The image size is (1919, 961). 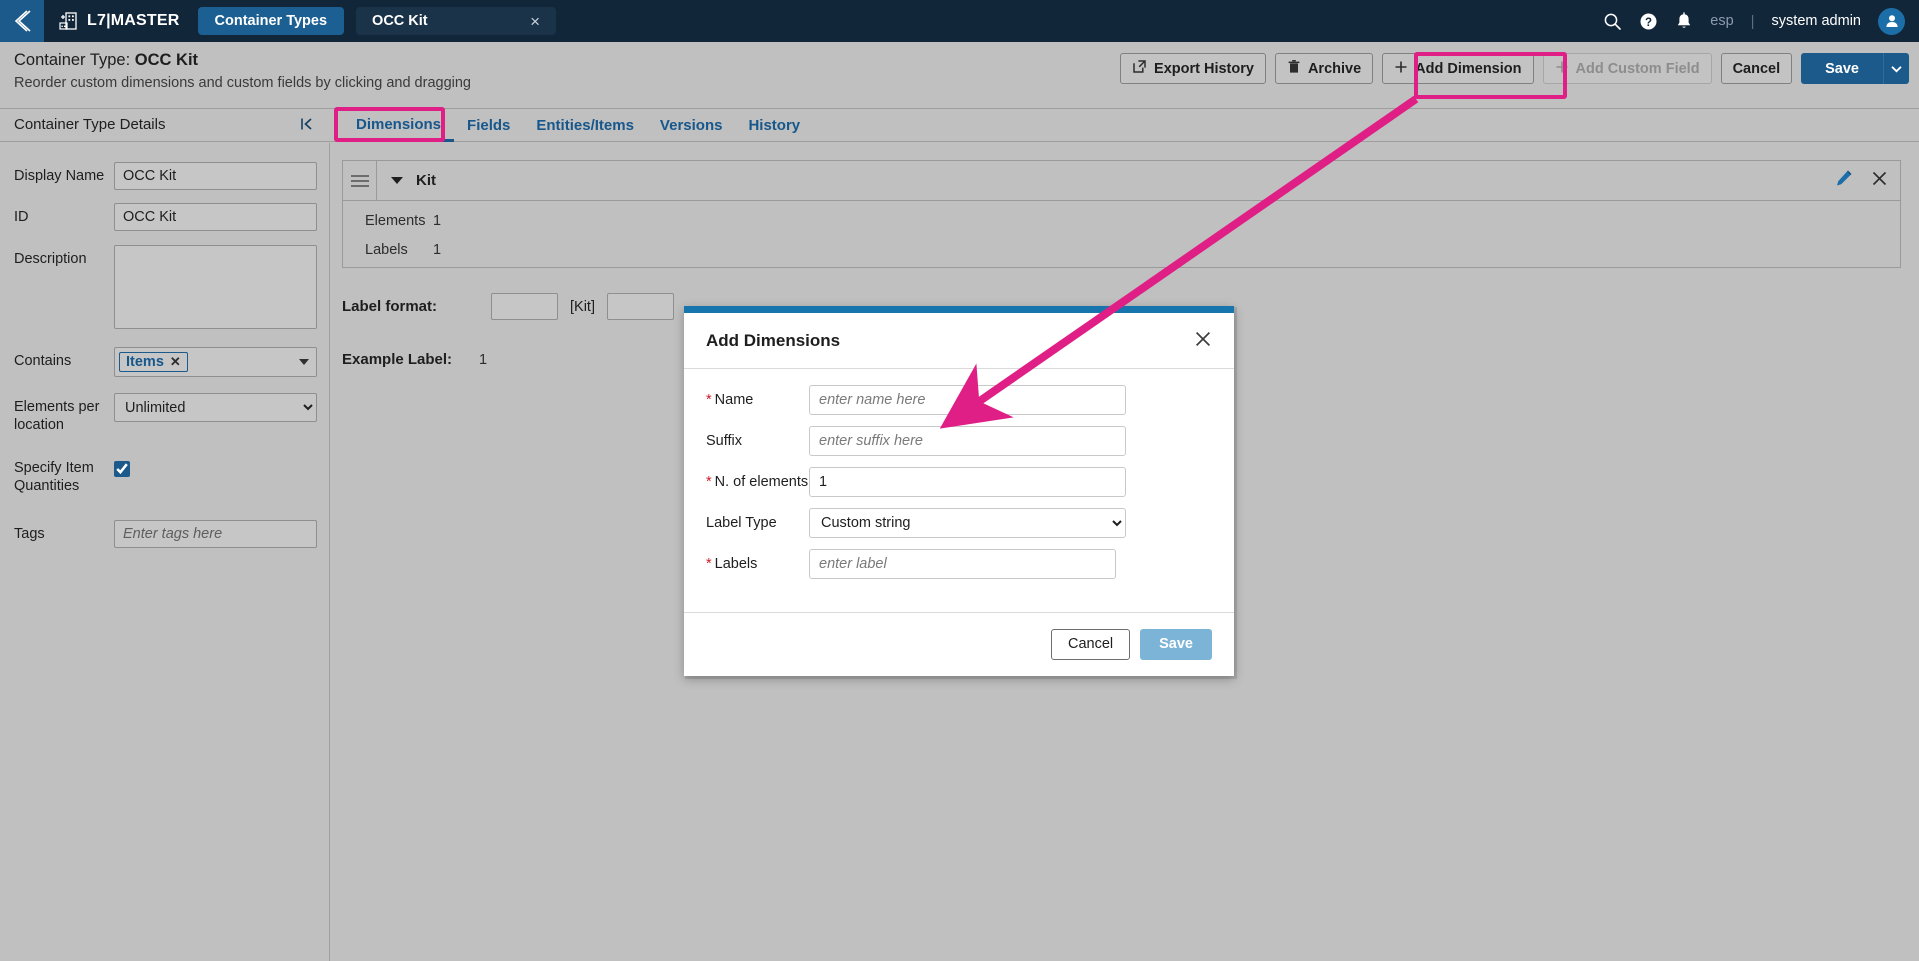 What do you see at coordinates (426, 180) in the screenshot?
I see `dimension-card-title: Kit` at bounding box center [426, 180].